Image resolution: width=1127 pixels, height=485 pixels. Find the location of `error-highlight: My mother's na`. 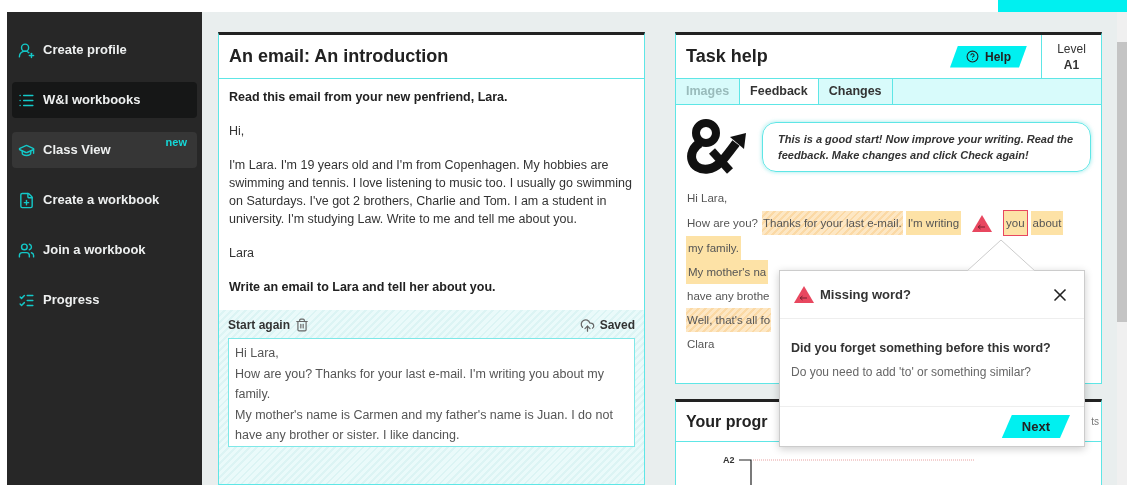

error-highlight: My mother's na is located at coordinates (727, 272).